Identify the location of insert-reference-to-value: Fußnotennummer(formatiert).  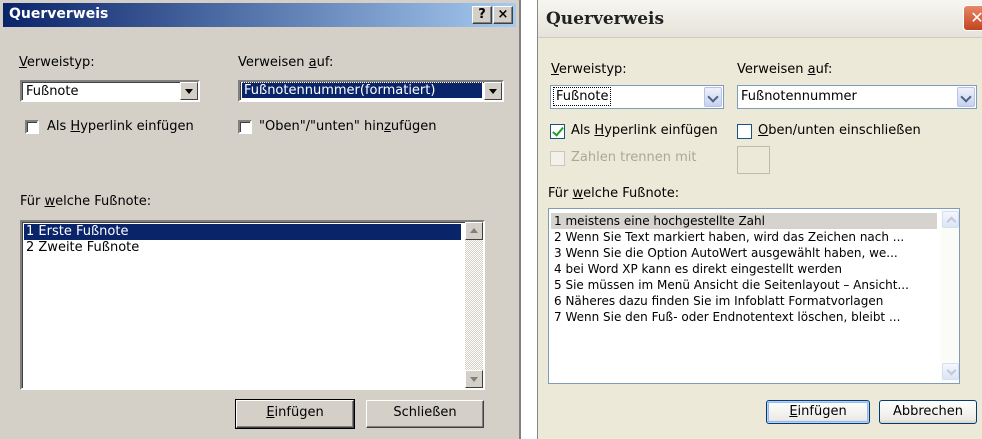
(362, 90).